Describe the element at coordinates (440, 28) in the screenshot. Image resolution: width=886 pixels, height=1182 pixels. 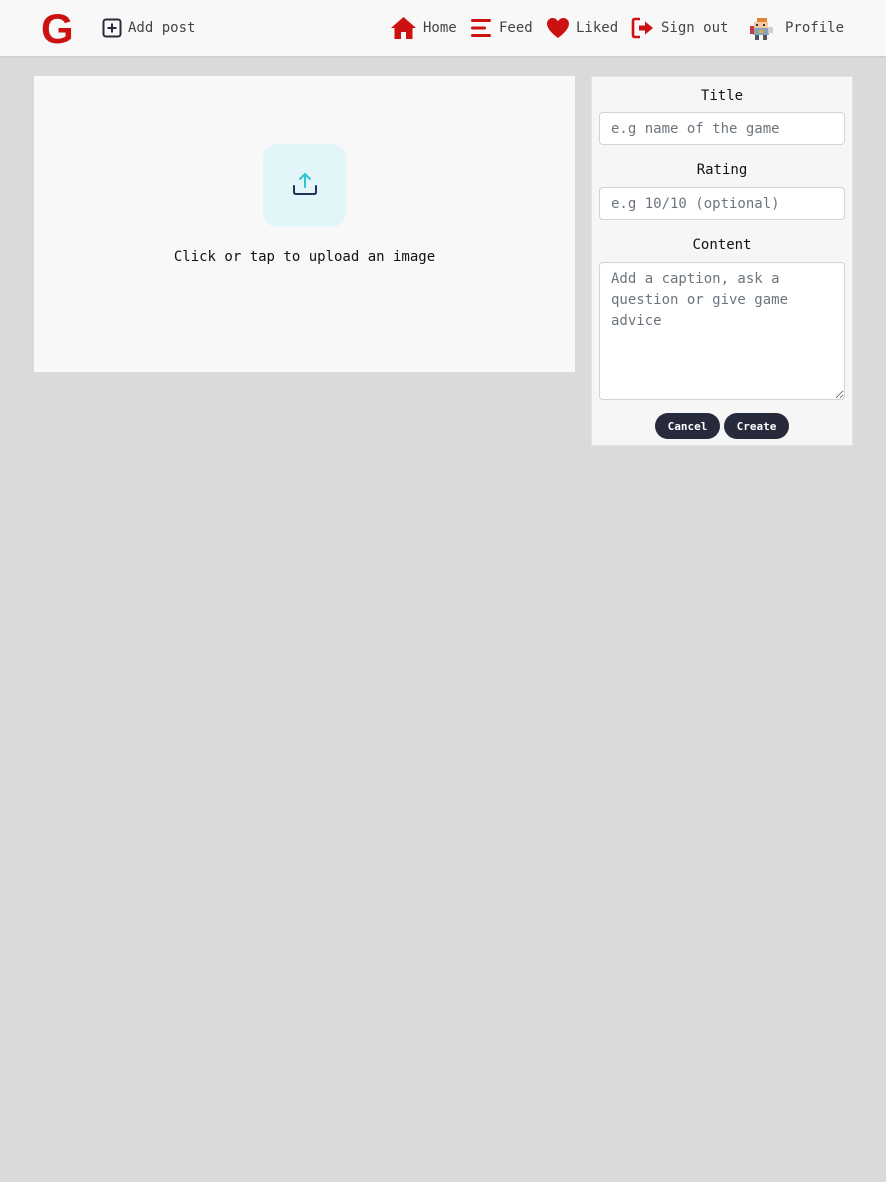
I see `home-label: Home` at that location.